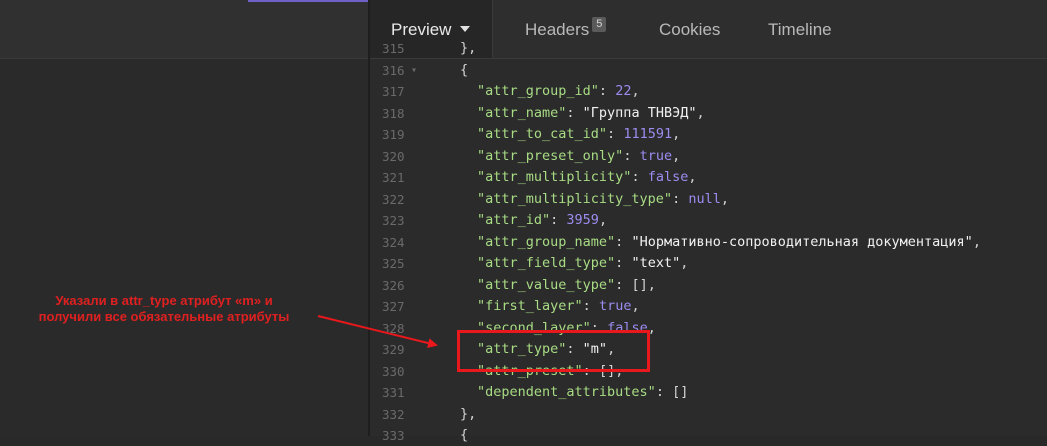  What do you see at coordinates (553, 351) in the screenshot?
I see `highlight-box` at bounding box center [553, 351].